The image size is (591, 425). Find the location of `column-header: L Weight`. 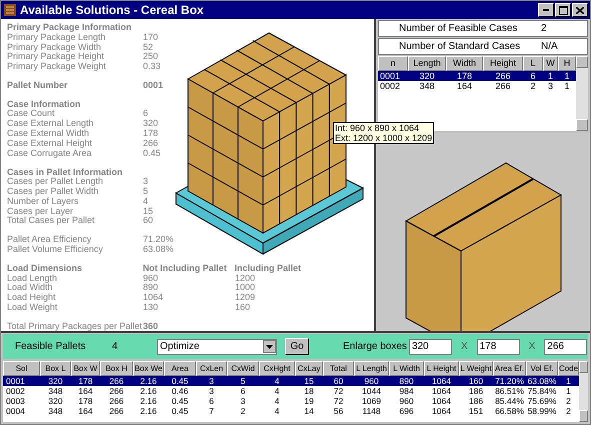

column-header: L Weight is located at coordinates (476, 368).